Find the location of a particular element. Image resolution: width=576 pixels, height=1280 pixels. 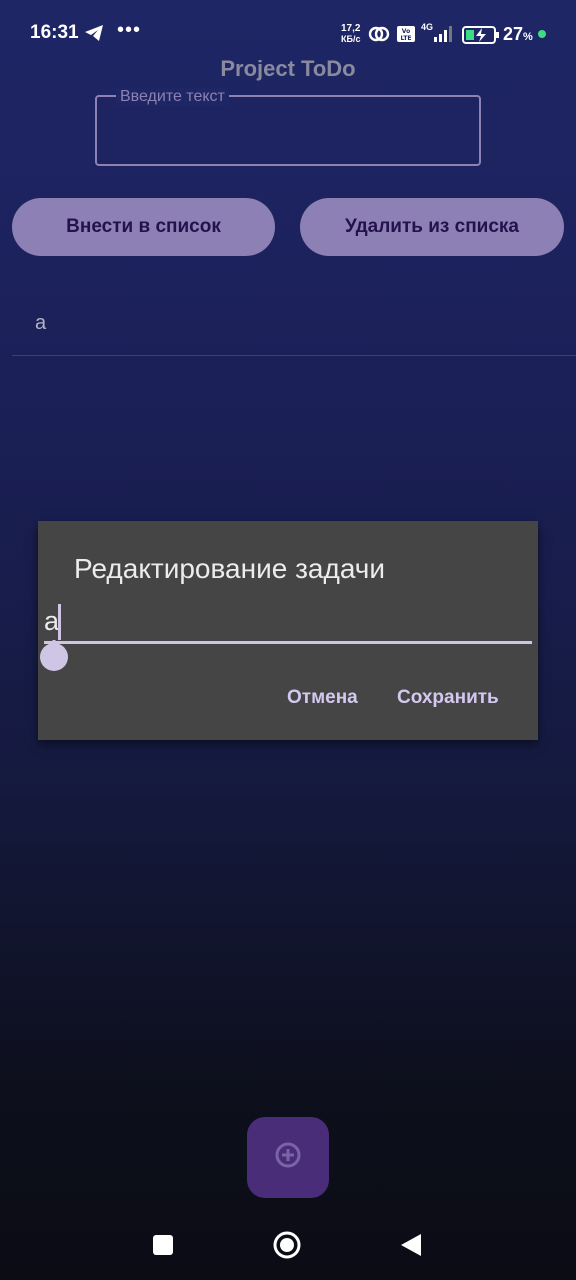

app-title: Project ToDo is located at coordinates (288, 68).